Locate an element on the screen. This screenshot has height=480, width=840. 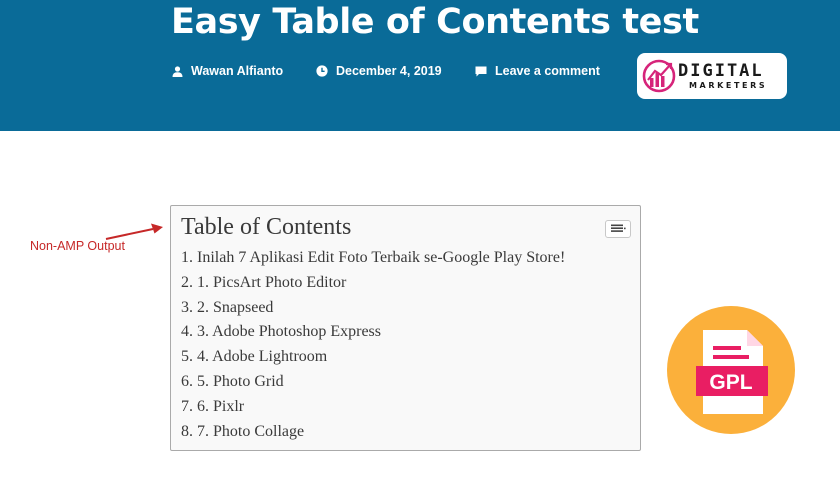
toc-link: 5. 4. Adobe Lightroom is located at coordinates (373, 357).